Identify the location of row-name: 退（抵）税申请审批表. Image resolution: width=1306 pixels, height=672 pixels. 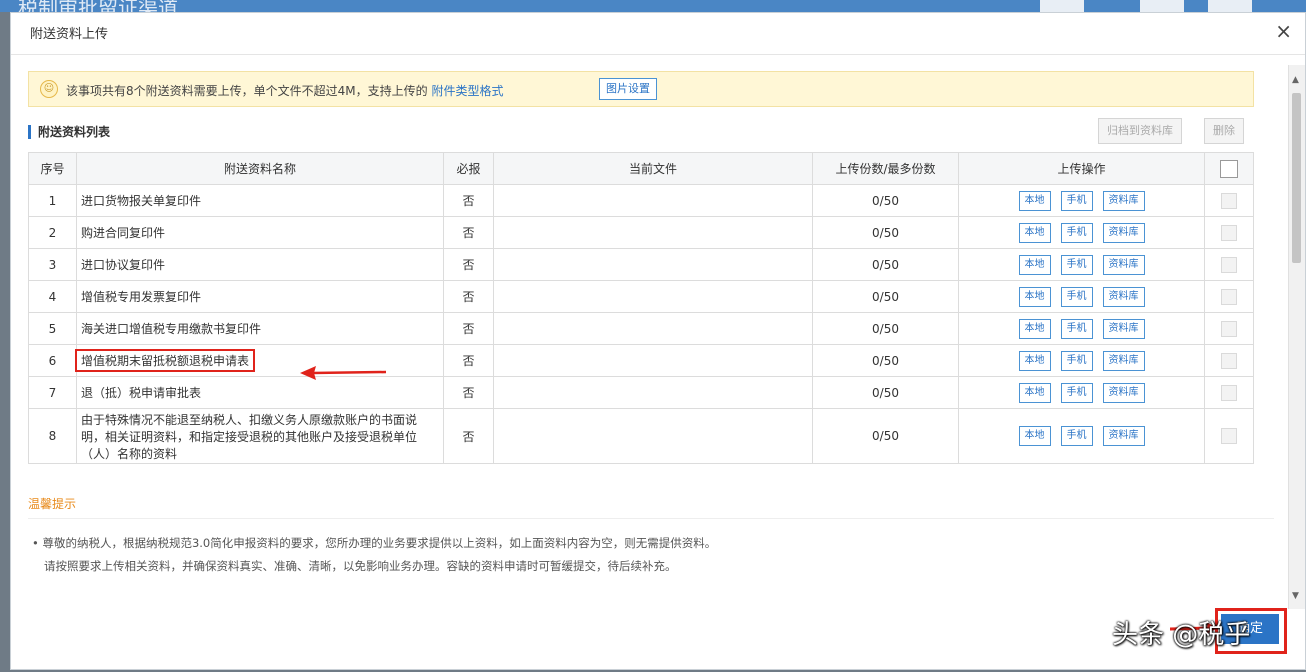
(260, 392).